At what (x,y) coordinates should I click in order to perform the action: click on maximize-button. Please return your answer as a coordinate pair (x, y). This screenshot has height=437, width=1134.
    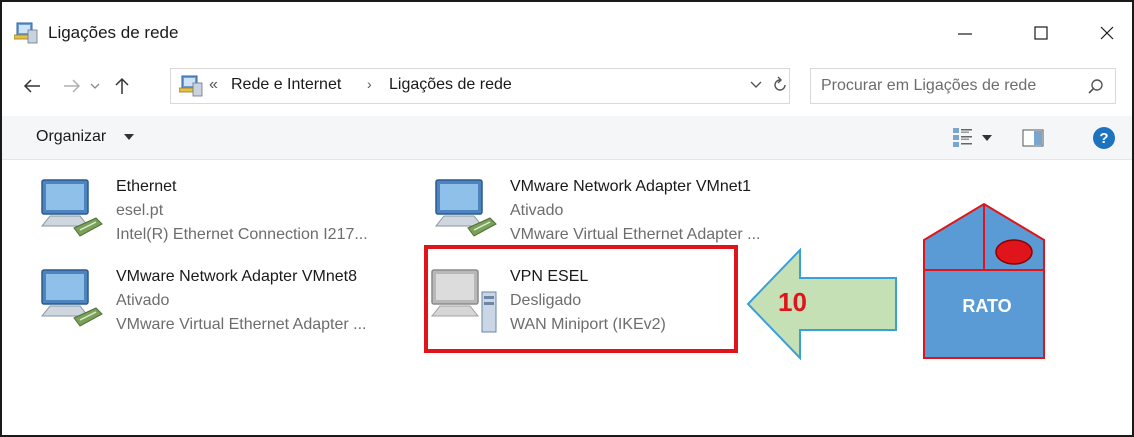
    Looking at the image, I should click on (1041, 33).